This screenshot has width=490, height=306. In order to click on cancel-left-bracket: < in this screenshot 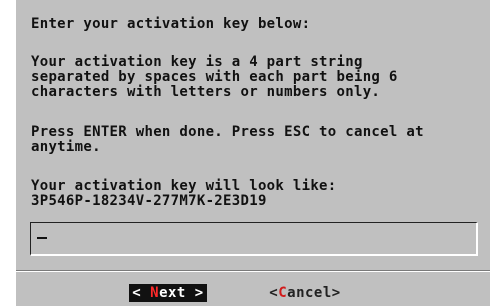, I will do `click(274, 293)`.